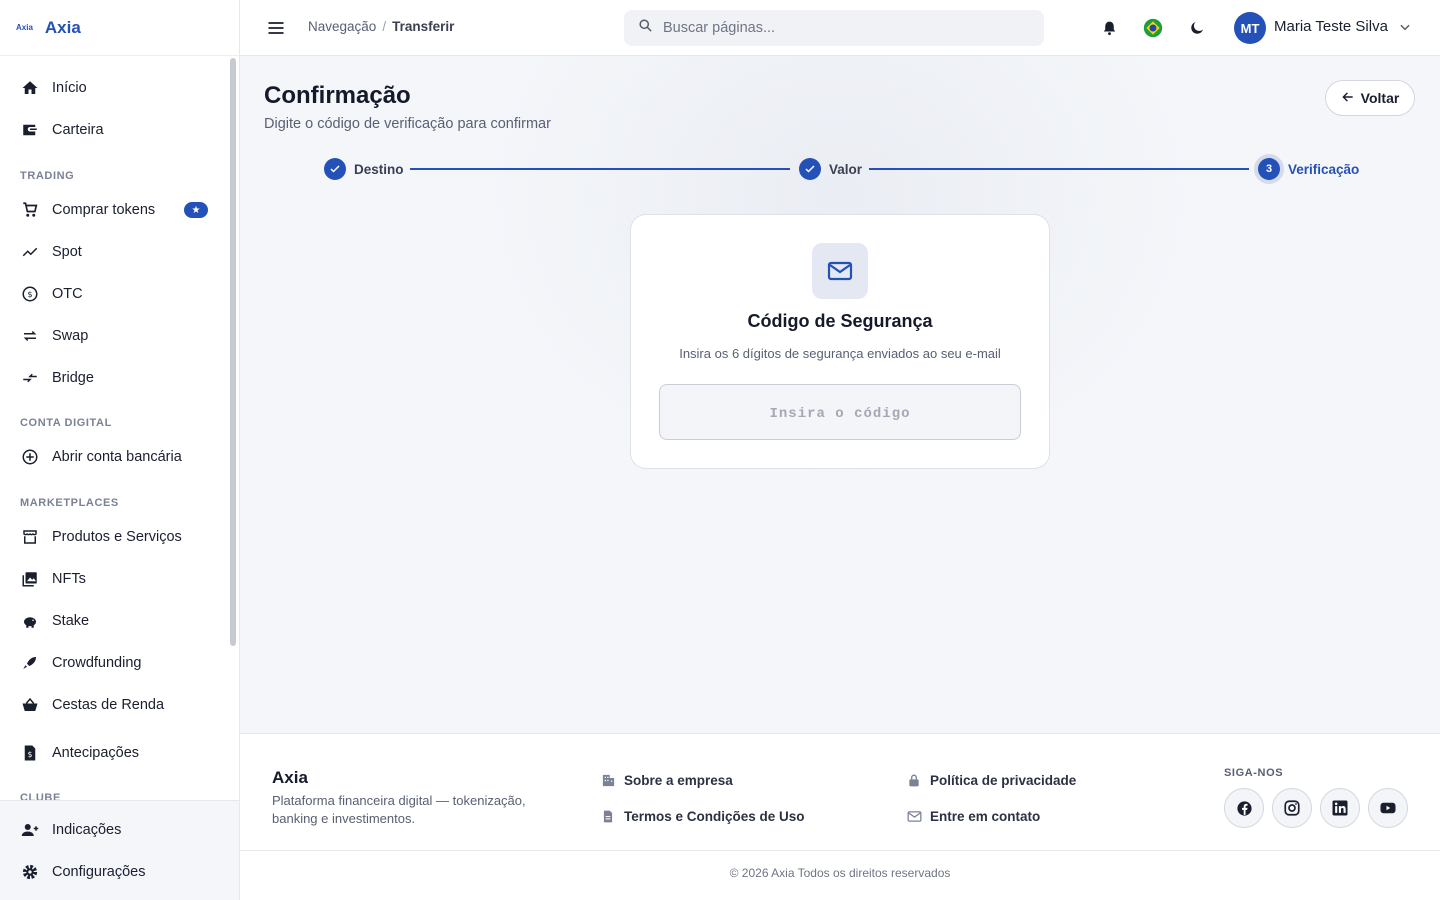  I want to click on section-title-clube: CLUBE, so click(40, 796).